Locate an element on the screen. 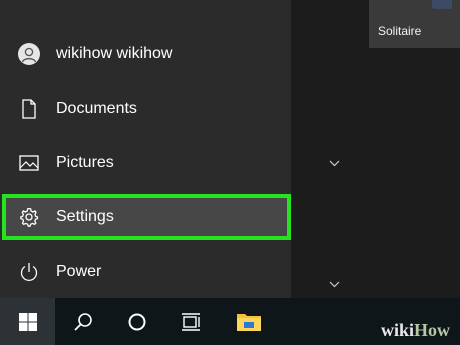  taskbar: wikiHow is located at coordinates (230, 321).